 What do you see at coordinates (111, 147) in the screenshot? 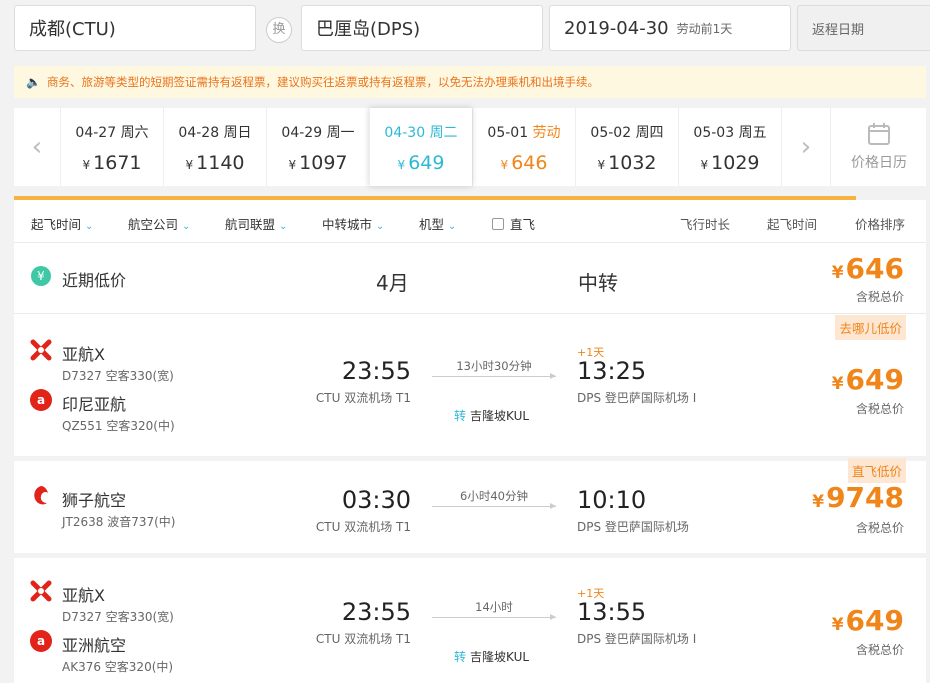
I see `date-cell: 04-27 周六 ¥1671` at bounding box center [111, 147].